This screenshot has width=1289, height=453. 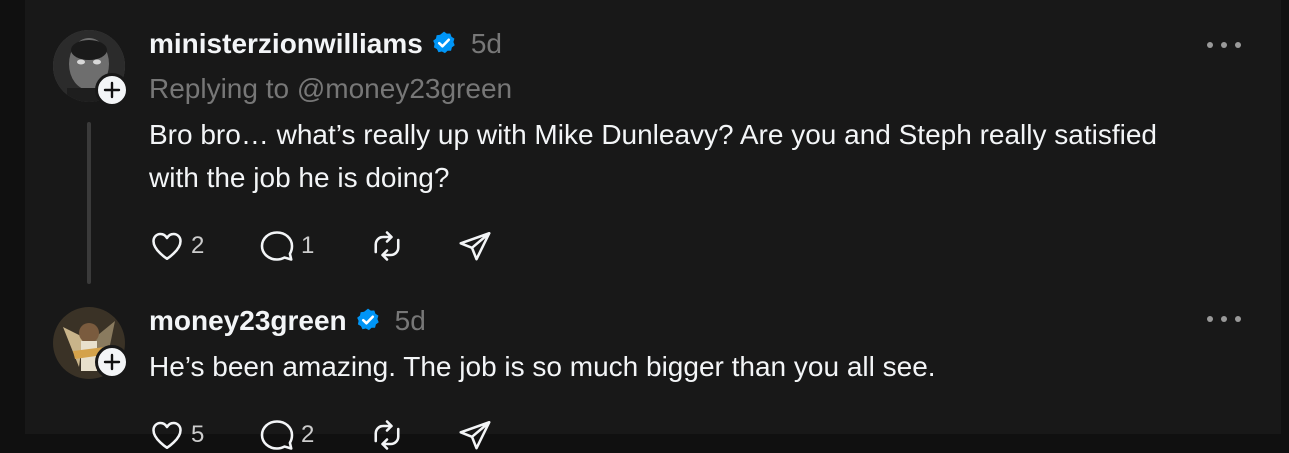 What do you see at coordinates (198, 245) in the screenshot?
I see `like-count: 2` at bounding box center [198, 245].